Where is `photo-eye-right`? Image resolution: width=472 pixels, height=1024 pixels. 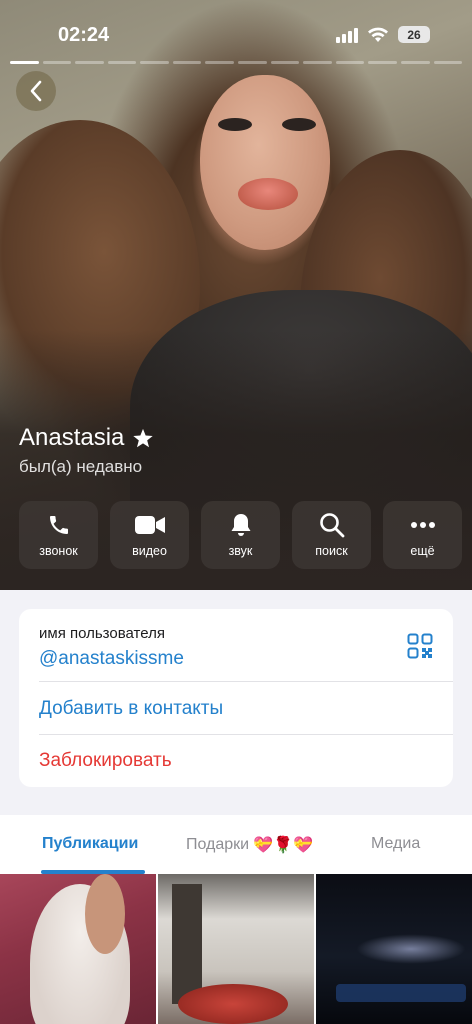 photo-eye-right is located at coordinates (299, 124).